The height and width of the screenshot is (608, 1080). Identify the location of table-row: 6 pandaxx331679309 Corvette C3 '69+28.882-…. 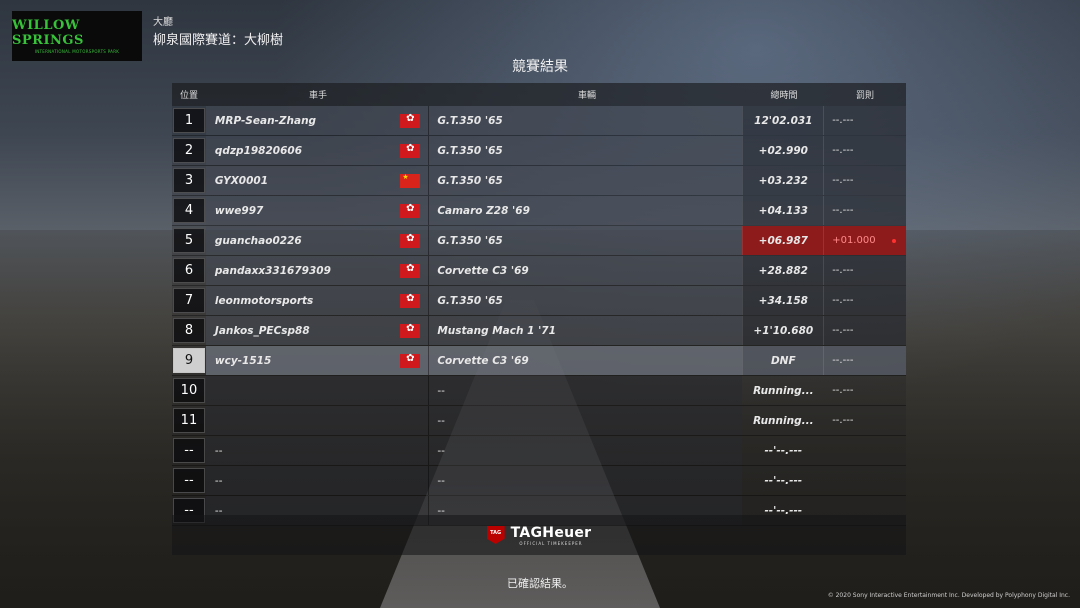
(539, 271).